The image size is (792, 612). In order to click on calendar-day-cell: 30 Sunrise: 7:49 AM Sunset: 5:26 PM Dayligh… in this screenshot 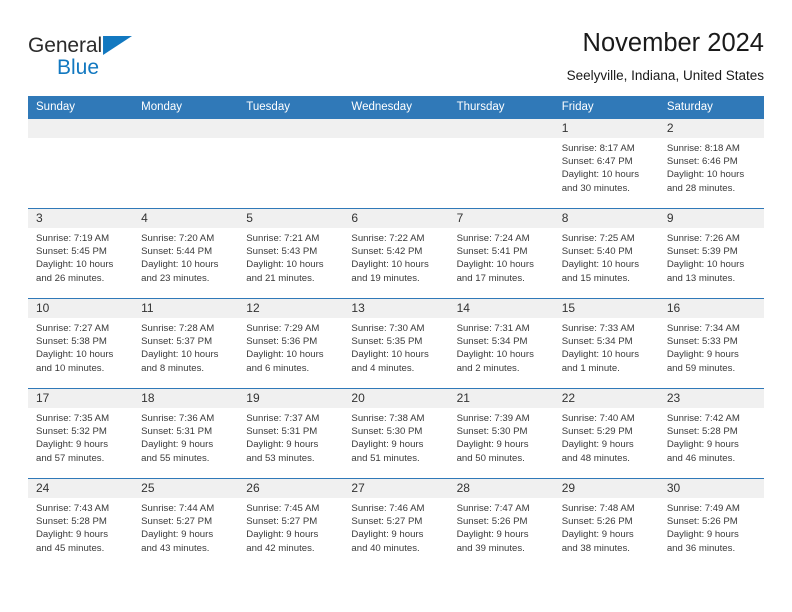, I will do `click(711, 523)`.